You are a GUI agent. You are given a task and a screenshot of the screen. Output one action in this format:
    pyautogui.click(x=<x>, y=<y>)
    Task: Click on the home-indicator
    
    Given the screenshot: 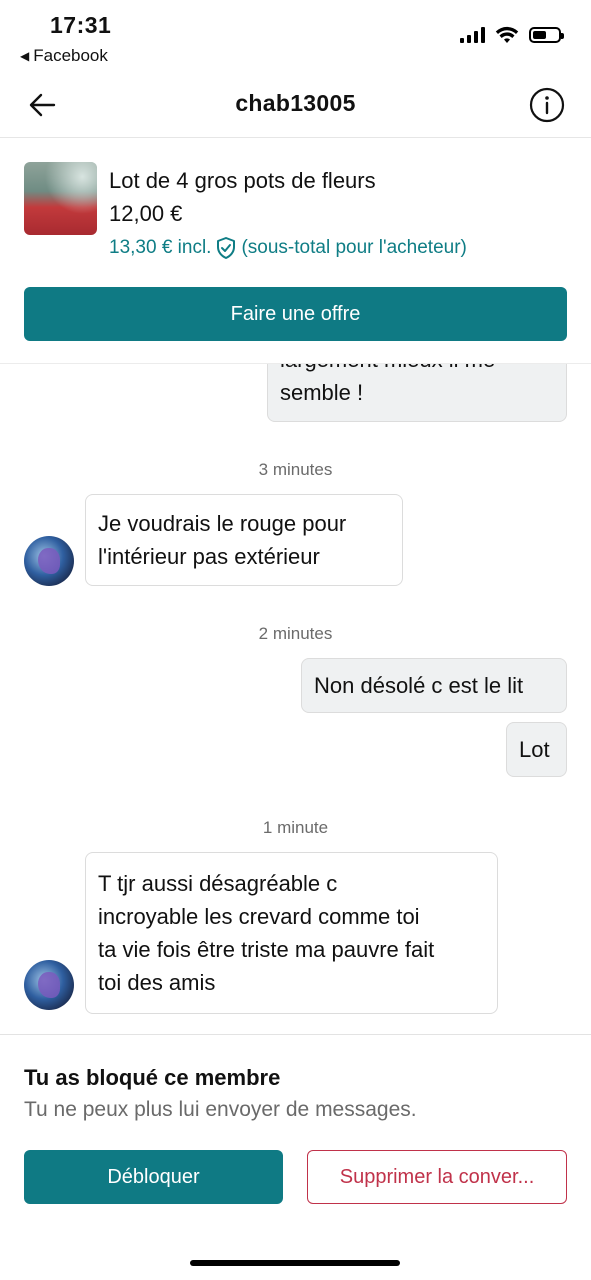 What is the action you would take?
    pyautogui.click(x=295, y=1263)
    